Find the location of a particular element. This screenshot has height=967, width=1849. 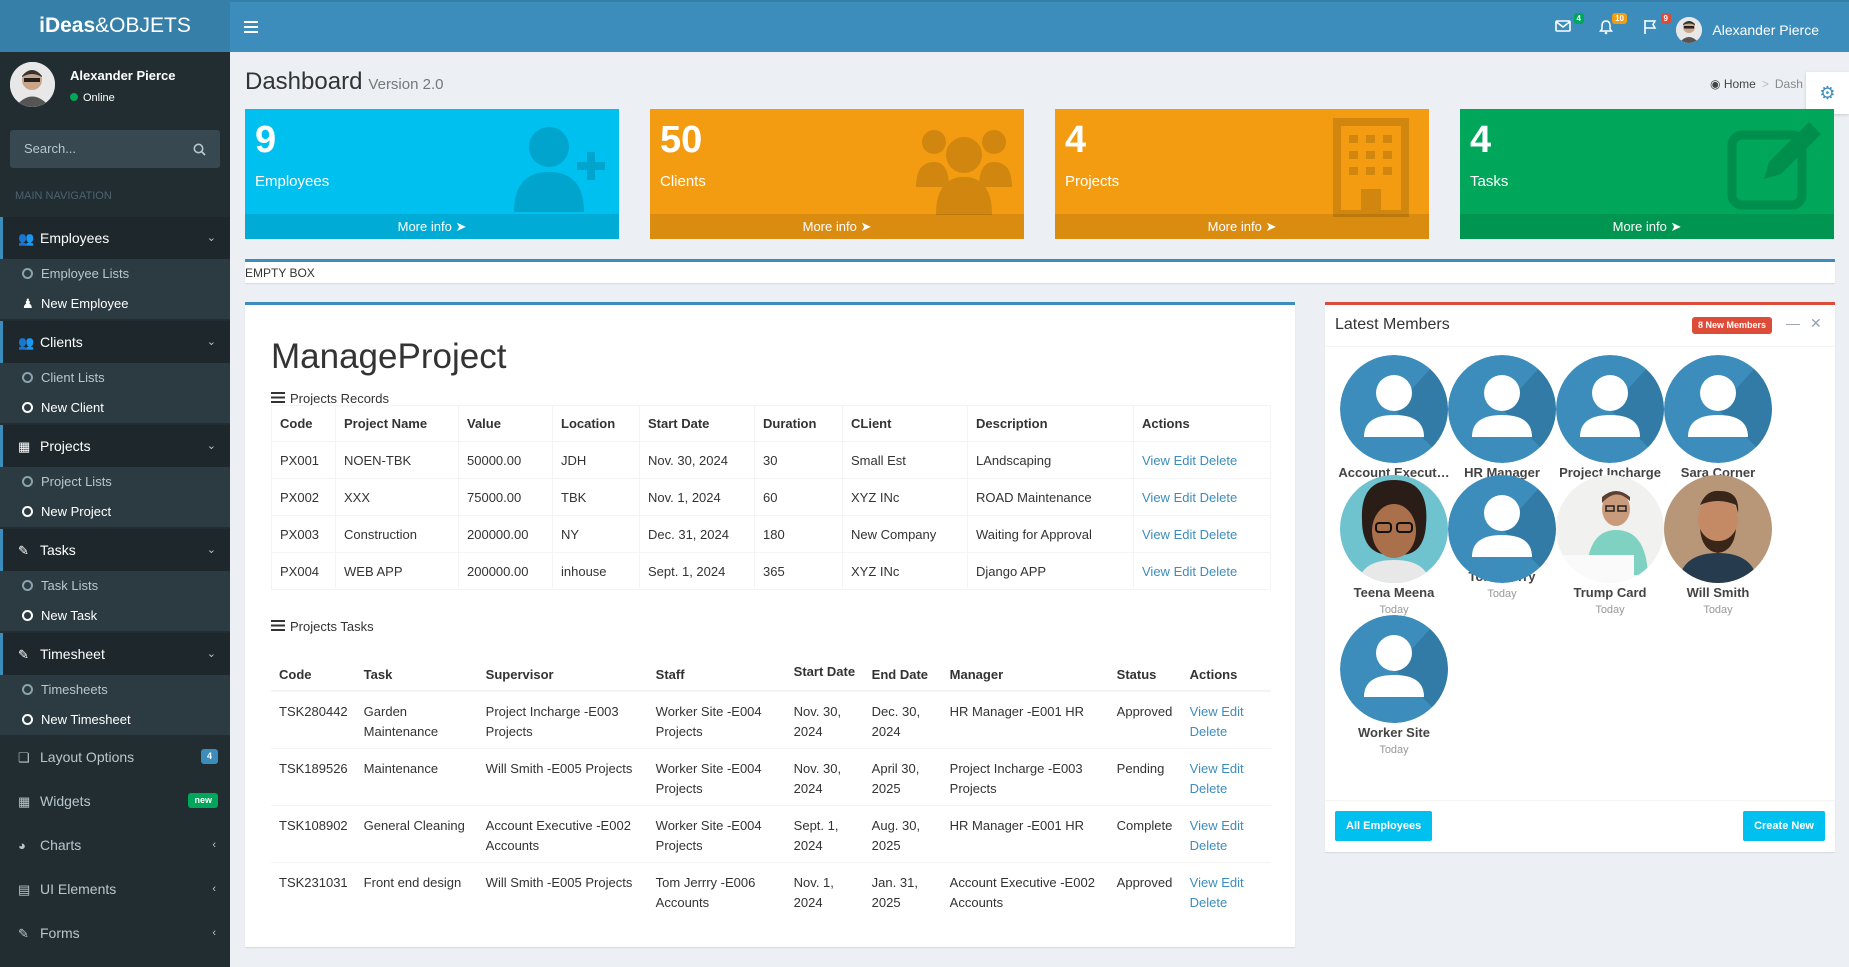

table-cell: Will Smith -E005 Projects is located at coordinates (562, 890).